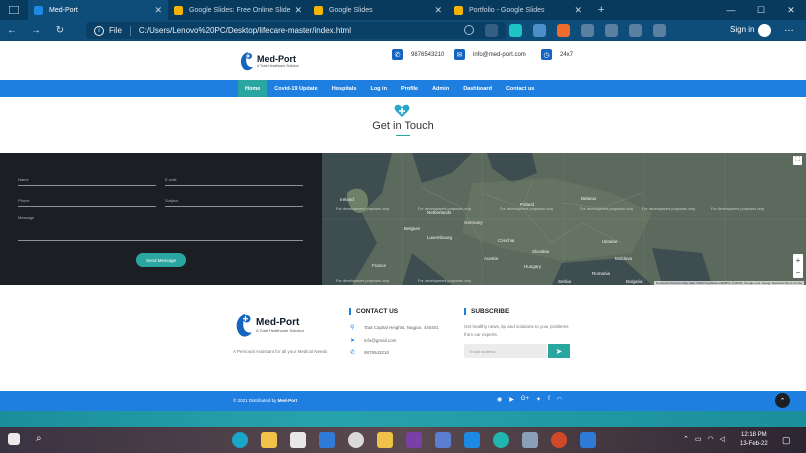 The image size is (806, 453). What do you see at coordinates (786, 440) in the screenshot?
I see `notification-icon: ▢` at bounding box center [786, 440].